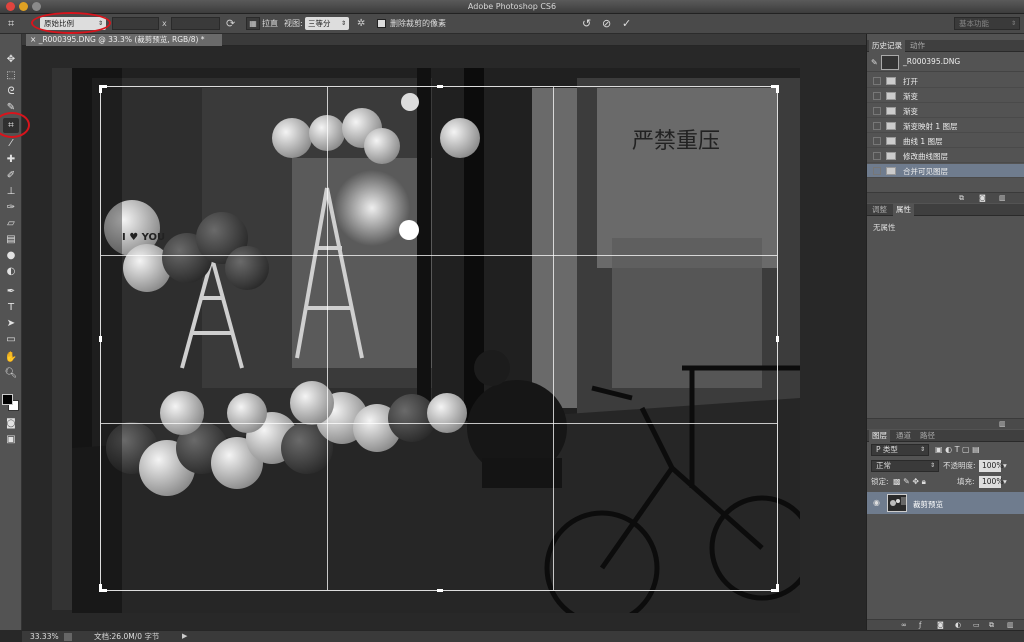 The height and width of the screenshot is (642, 1024). I want to click on gradient-icon, so click(891, 111).